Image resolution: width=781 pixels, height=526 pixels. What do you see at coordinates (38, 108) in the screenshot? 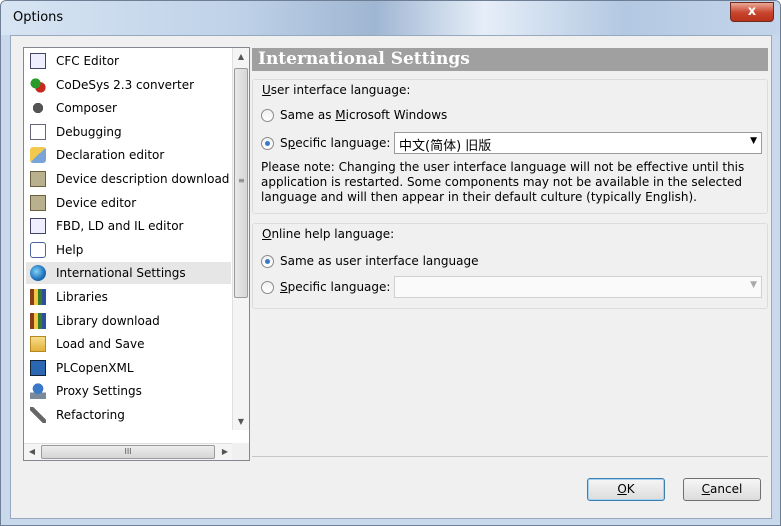
I see `composer-icon` at bounding box center [38, 108].